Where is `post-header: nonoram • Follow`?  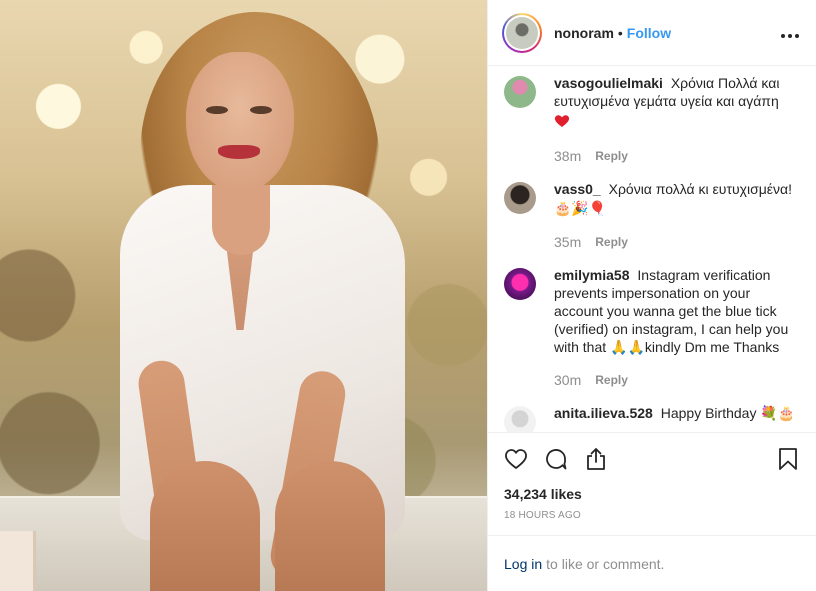
post-header: nonoram • Follow is located at coordinates (652, 33).